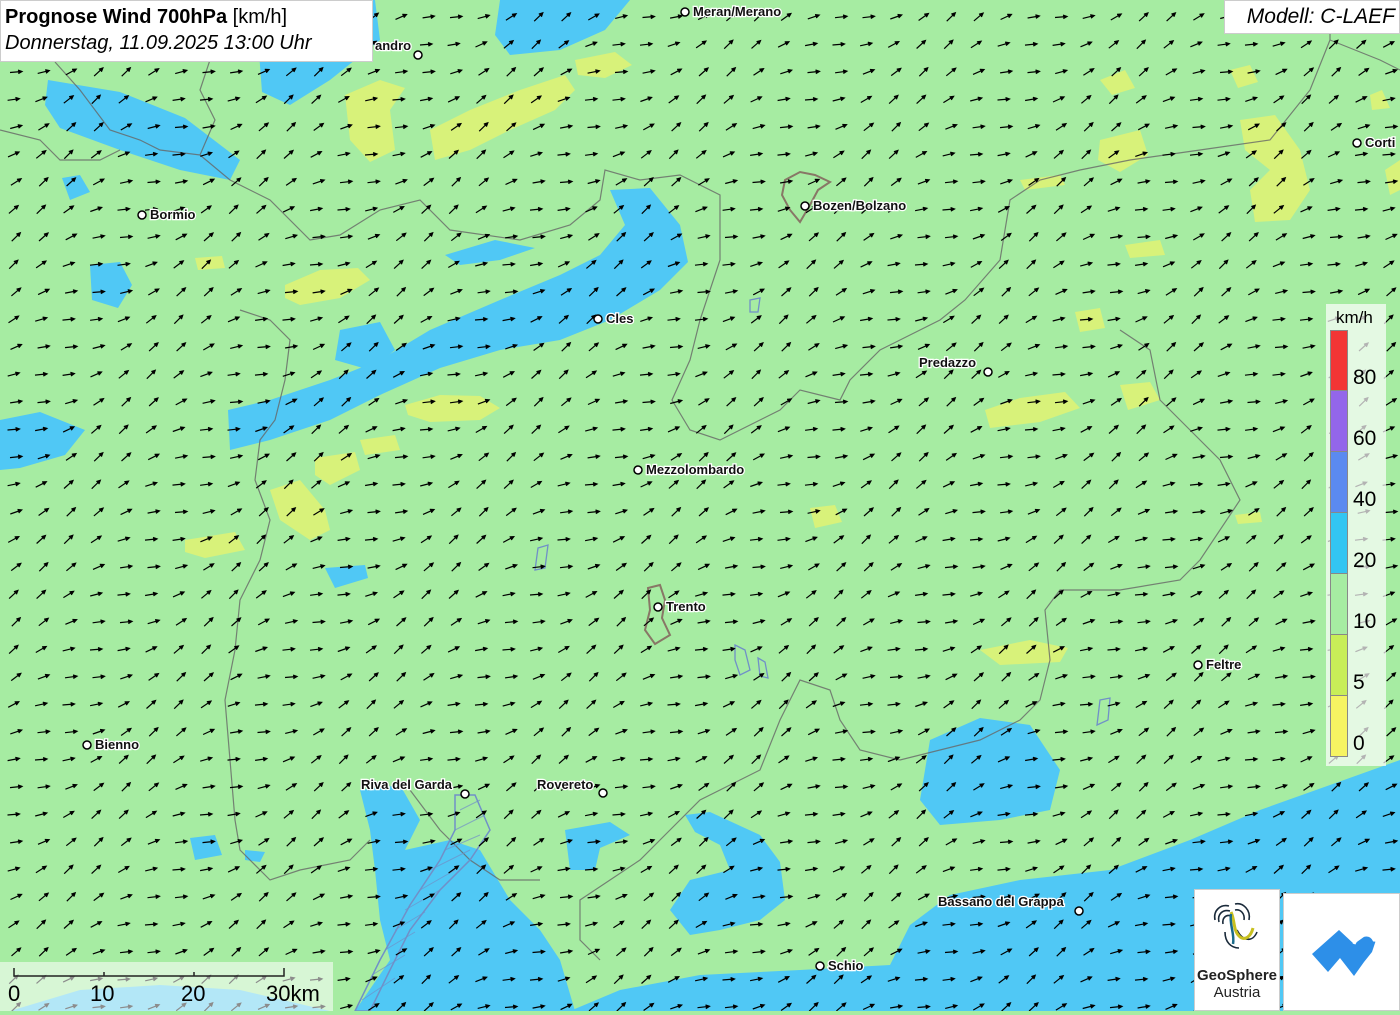  Describe the element at coordinates (859, 205) in the screenshot. I see `city-label-bozen: Bozen/Bolzano` at that location.